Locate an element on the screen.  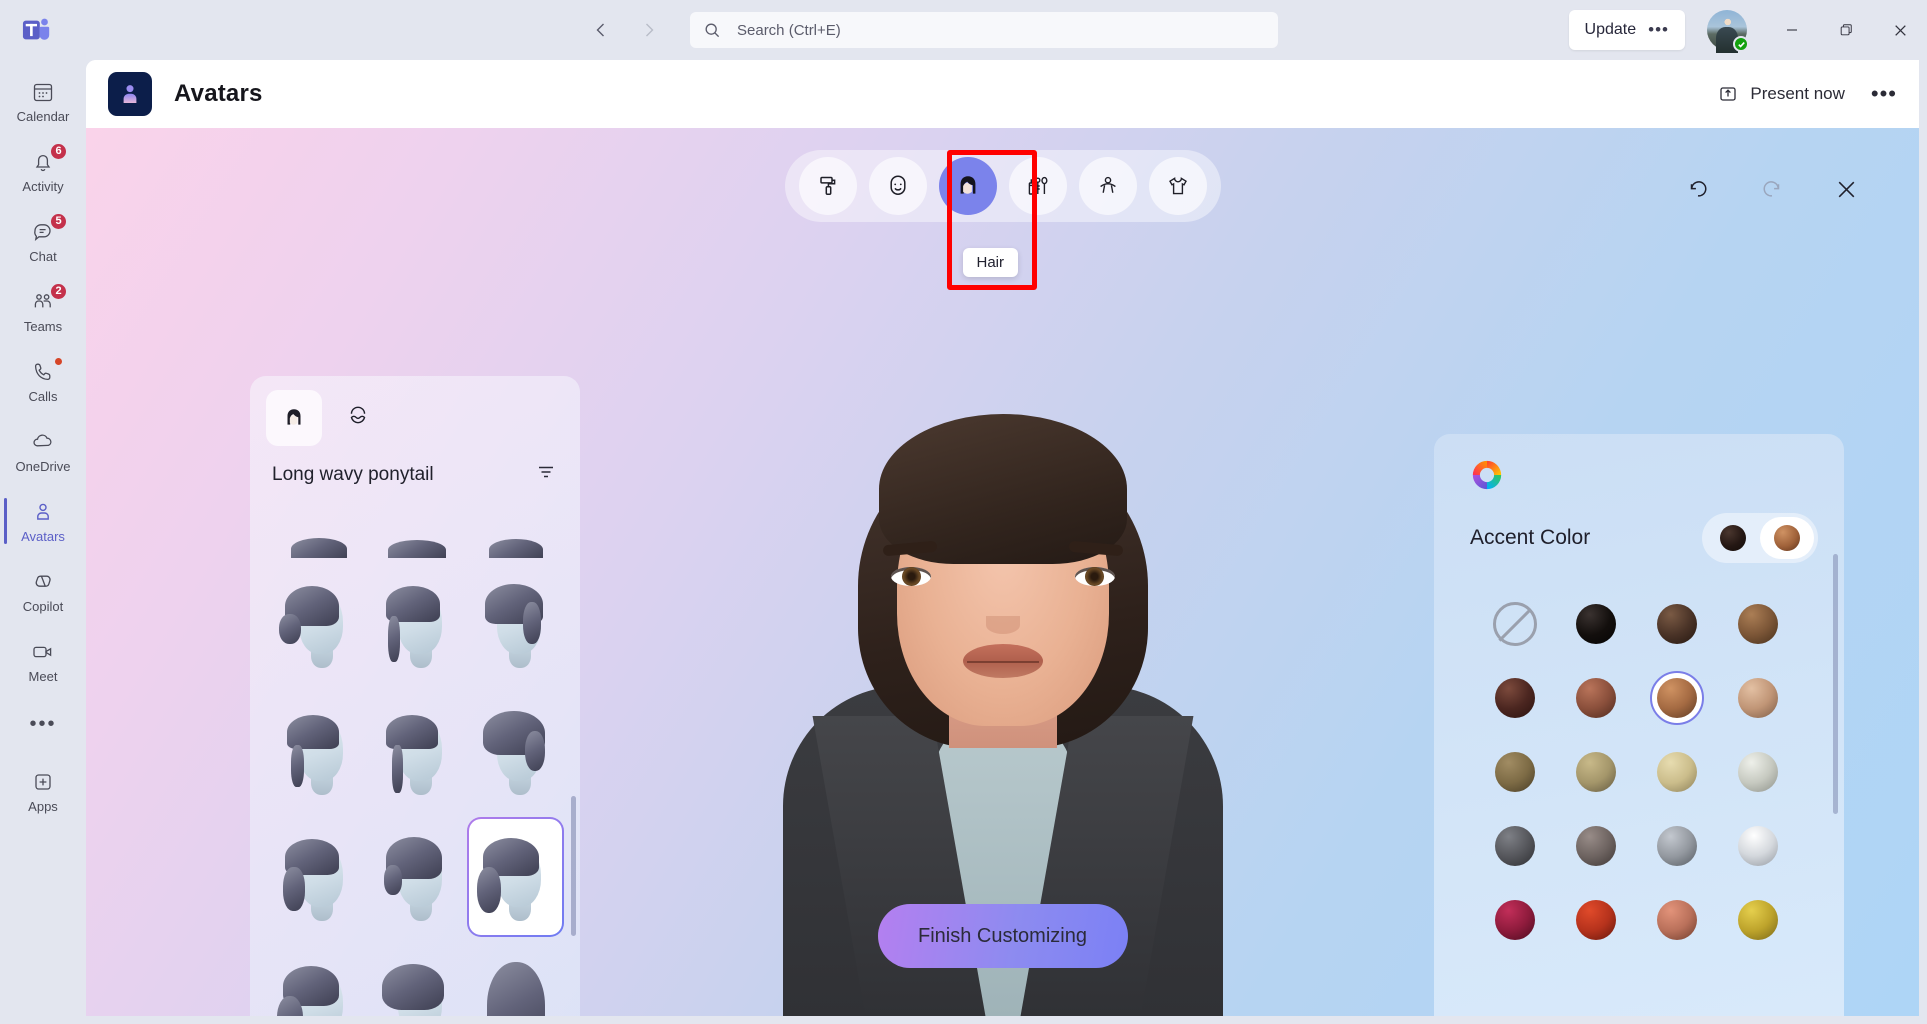
ellipsis-icon: ••• is located at coordinates (1658, 29).